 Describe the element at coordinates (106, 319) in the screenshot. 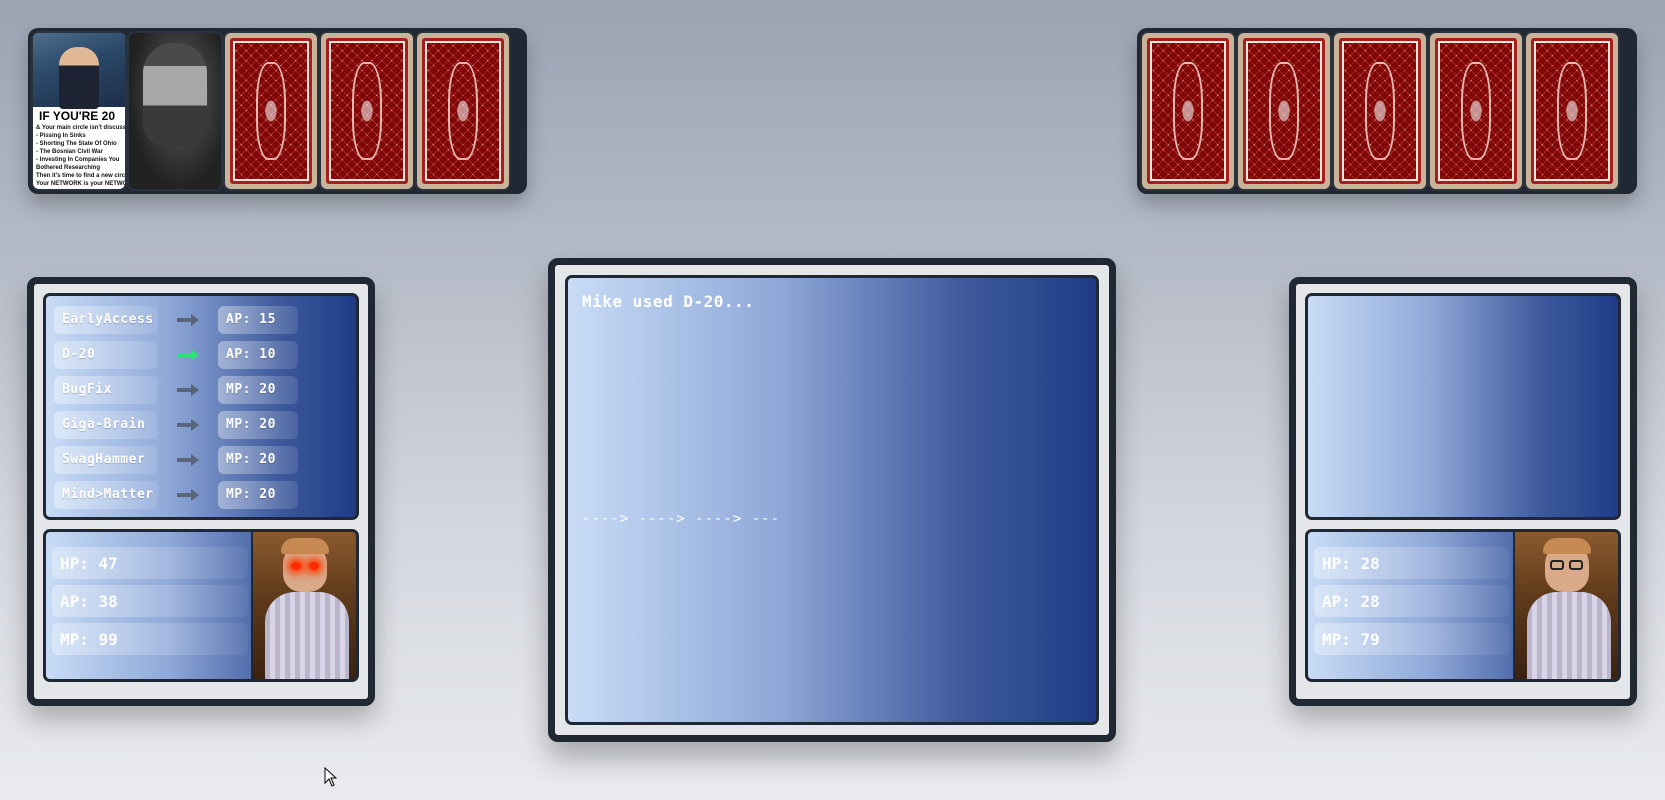

I see `skill-name: EarlyAccess` at that location.